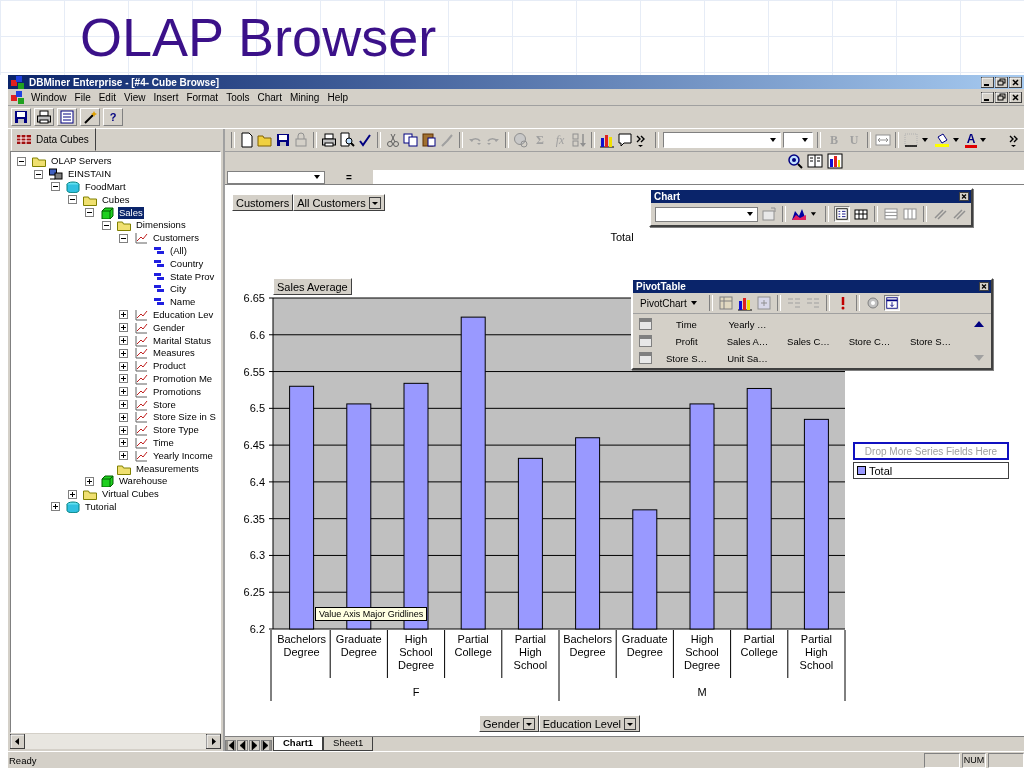 Image resolution: width=1024 pixels, height=768 pixels. Describe the element at coordinates (166, 97) in the screenshot. I see `menu-item: Insert` at that location.